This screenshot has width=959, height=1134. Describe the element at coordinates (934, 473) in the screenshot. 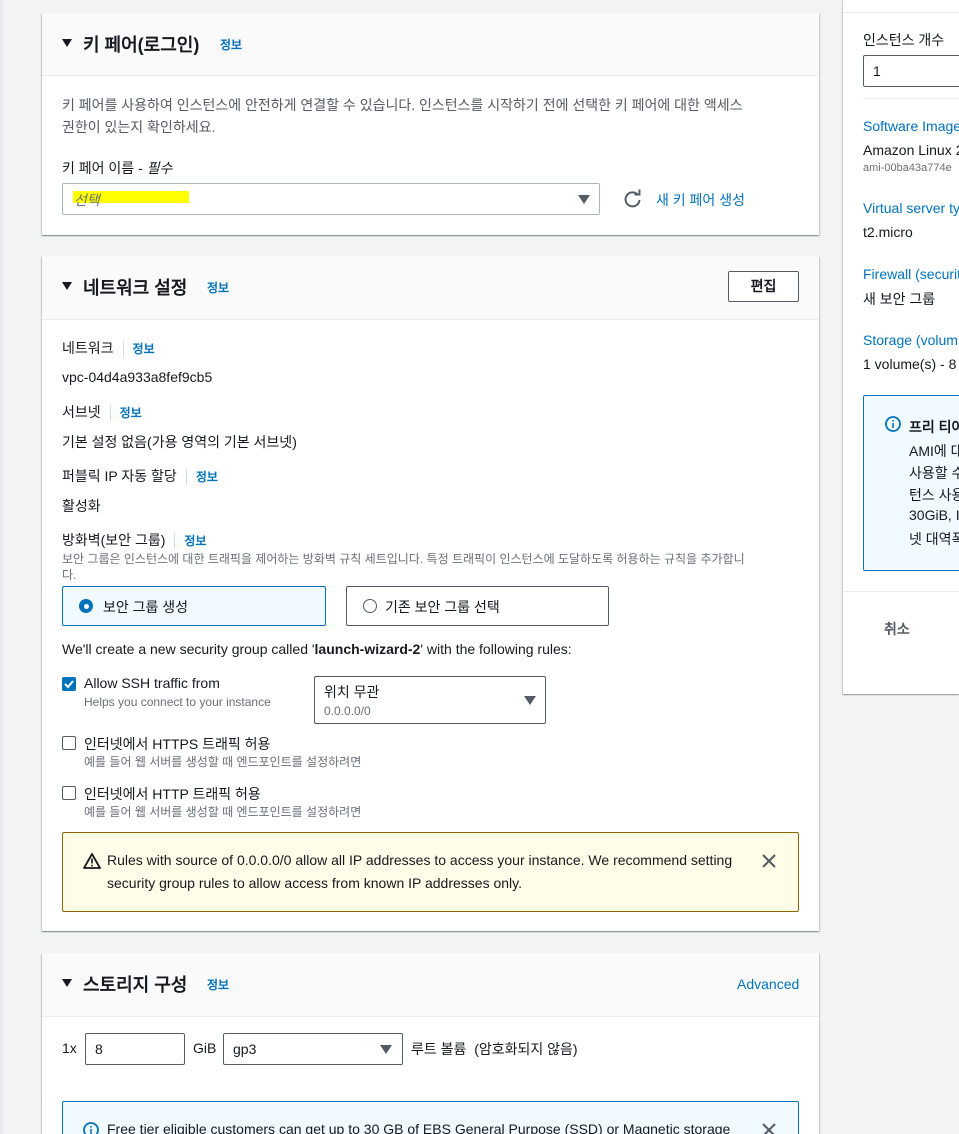

I see `free-tier-line-2: 사용할 수` at that location.